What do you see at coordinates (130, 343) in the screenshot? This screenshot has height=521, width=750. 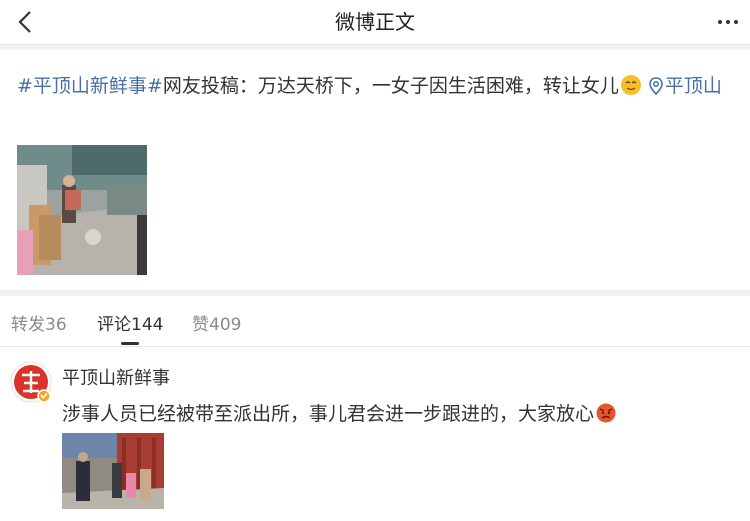 I see `active-tab-indicator` at bounding box center [130, 343].